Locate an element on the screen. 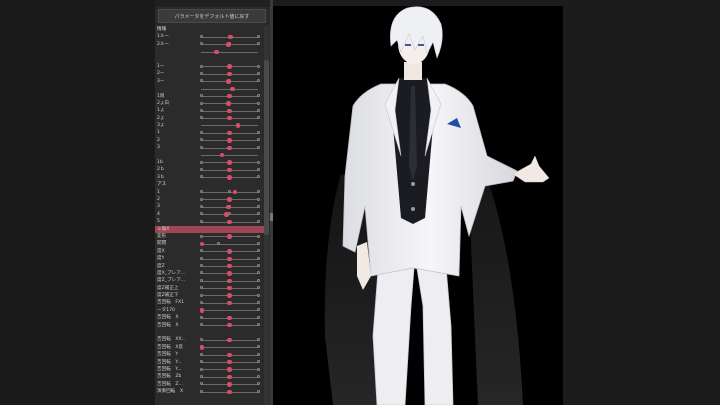 Image resolution: width=720 pixels, height=405 pixels. reset-parameters-button: パラメータをデフォルト値に戻す is located at coordinates (212, 16).